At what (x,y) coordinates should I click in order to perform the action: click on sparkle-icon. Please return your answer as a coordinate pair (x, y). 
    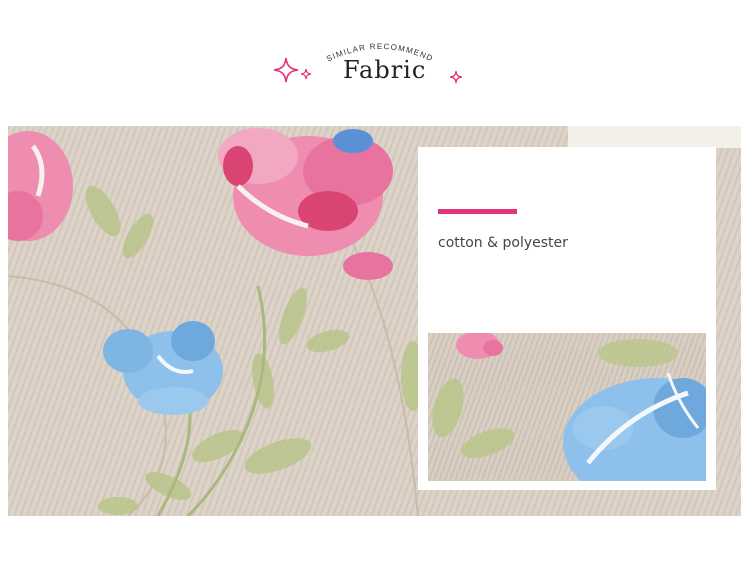
    Looking at the image, I should click on (286, 70).